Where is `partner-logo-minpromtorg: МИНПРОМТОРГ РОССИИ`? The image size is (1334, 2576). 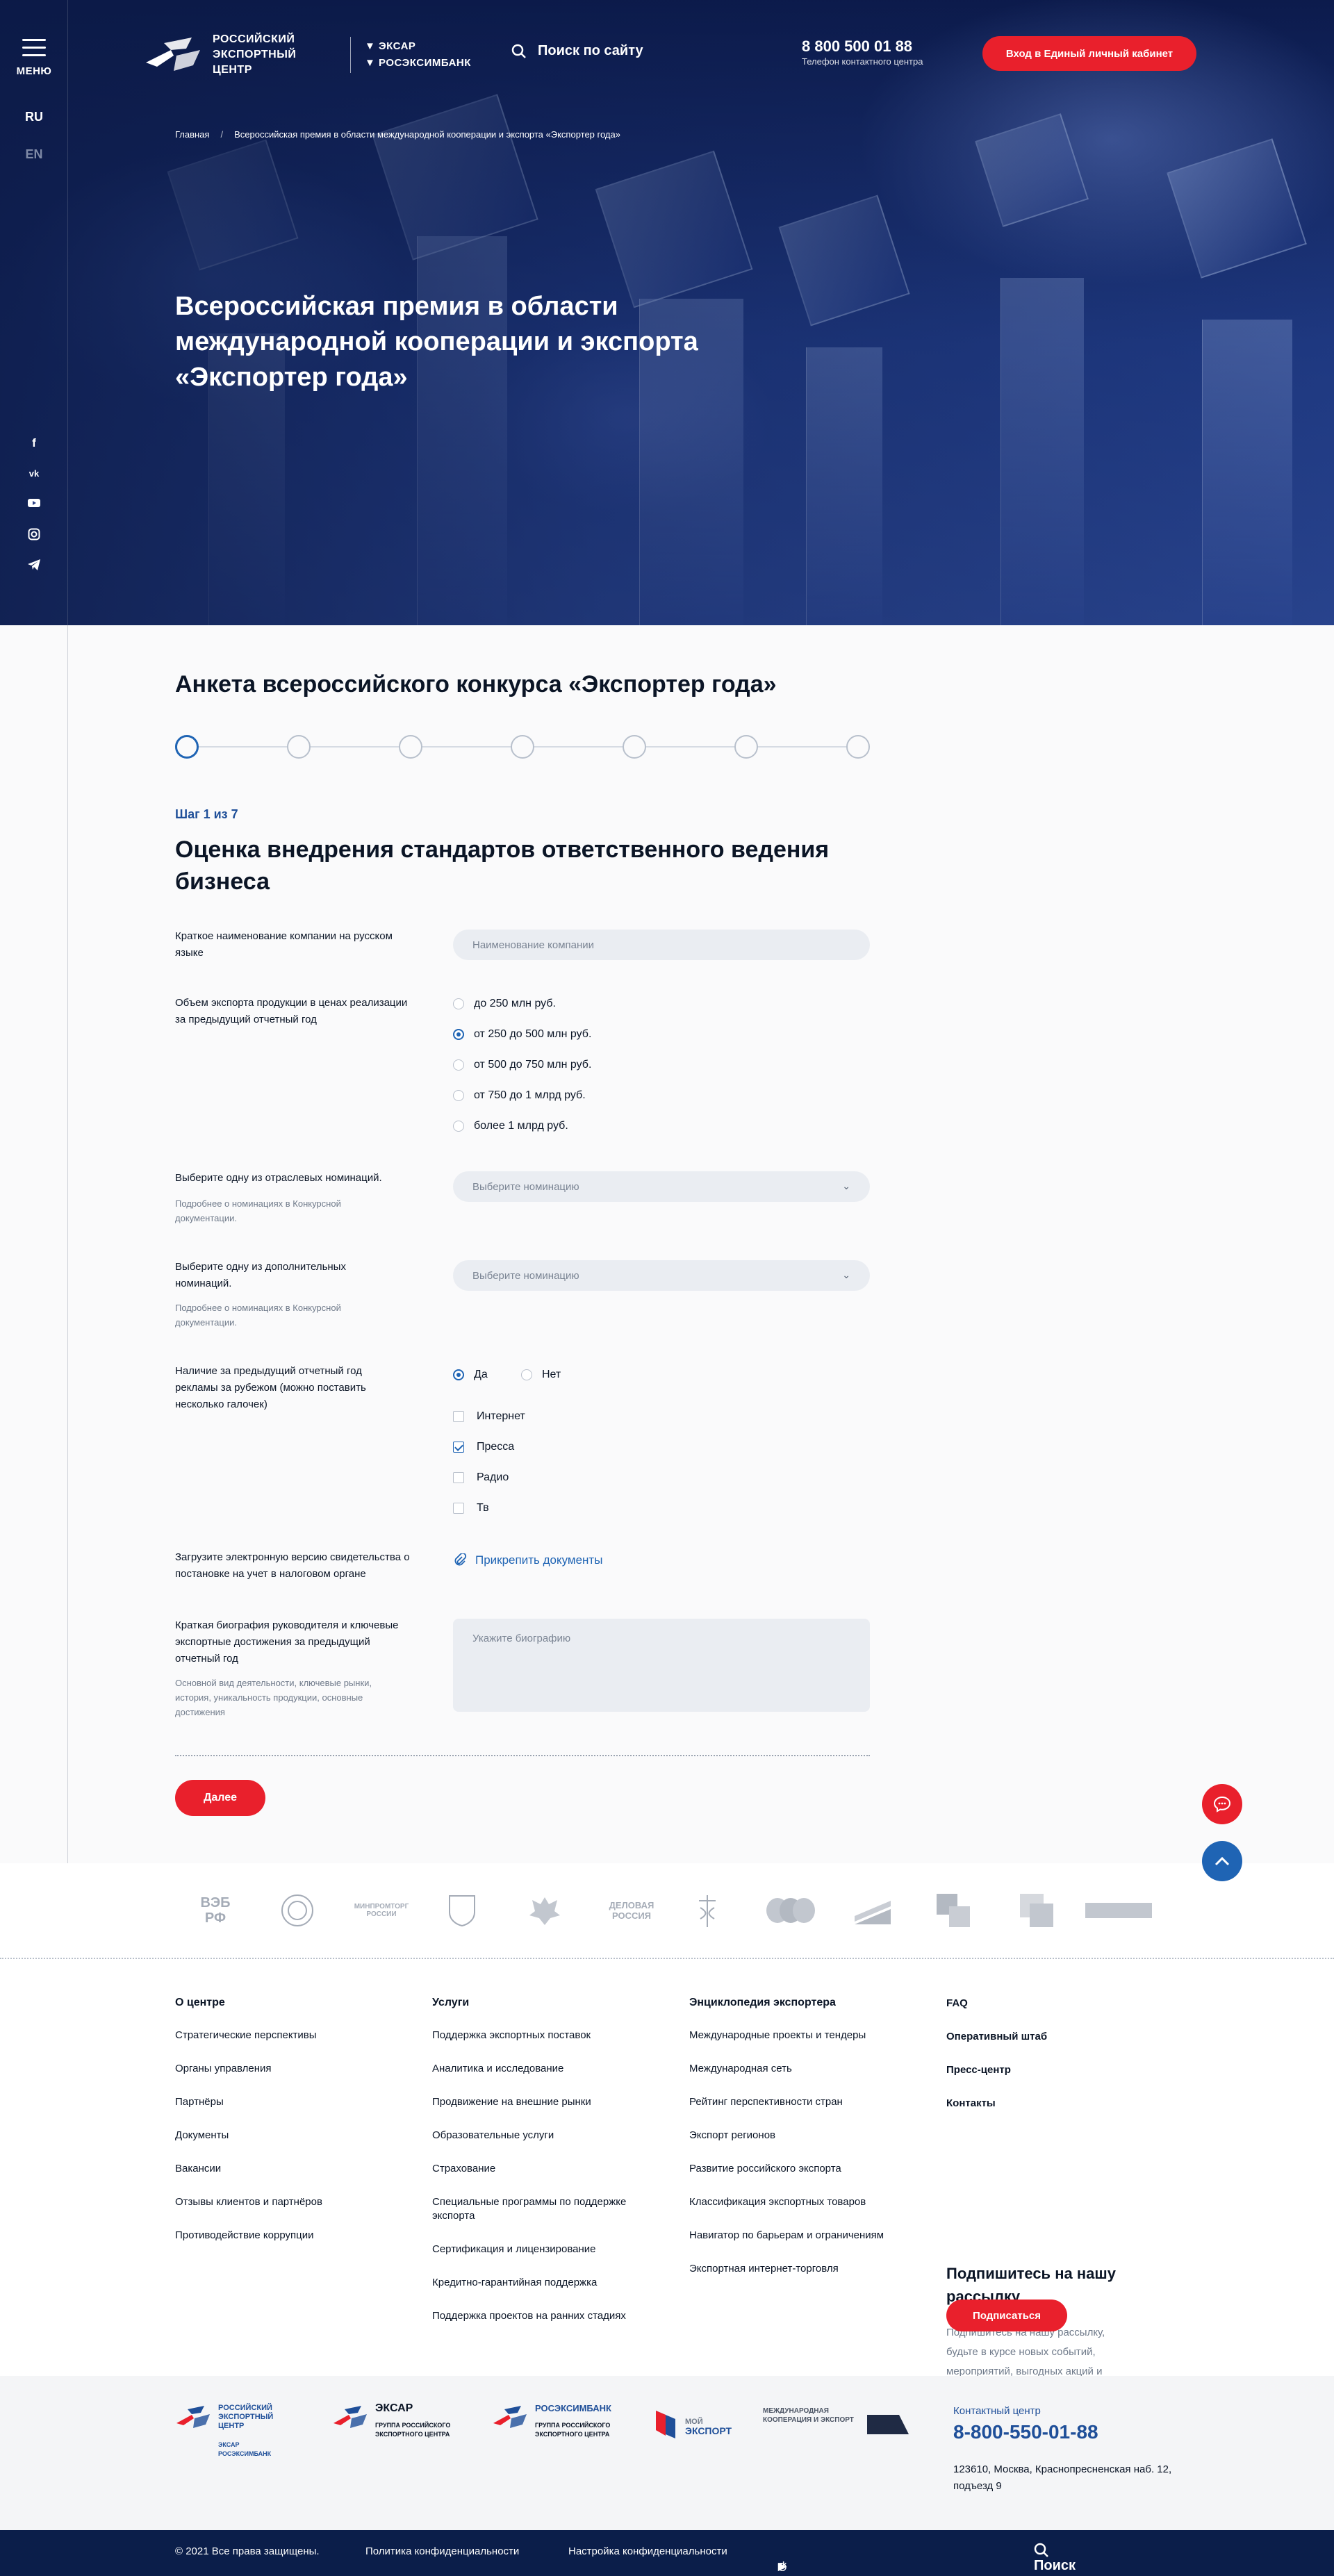 partner-logo-minpromtorg: МИНПРОМТОРГ РОССИИ is located at coordinates (382, 1911).